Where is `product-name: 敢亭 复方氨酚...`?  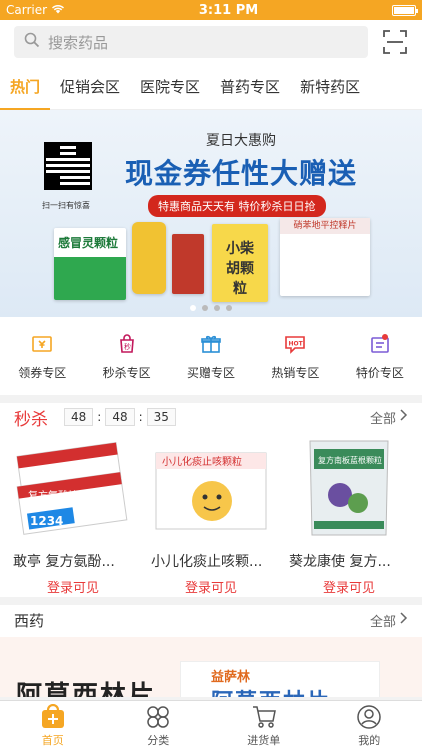
product-name: 敢亭 复方氨酚... is located at coordinates (64, 562).